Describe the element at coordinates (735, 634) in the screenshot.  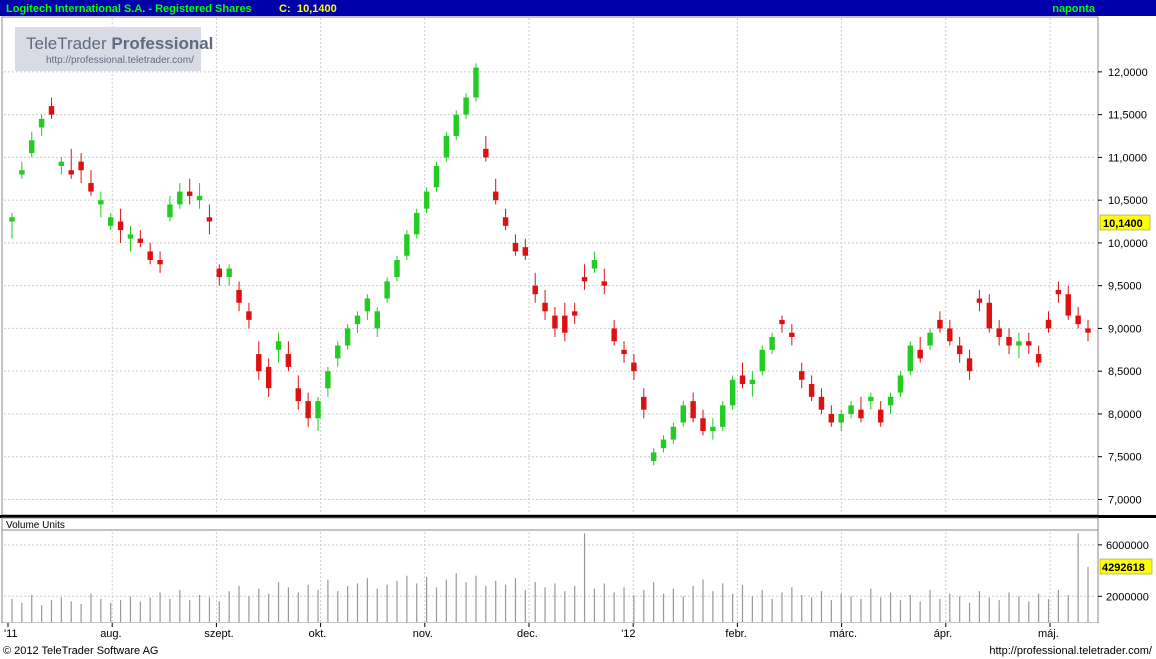
I see `time-tick-label: febr.` at that location.